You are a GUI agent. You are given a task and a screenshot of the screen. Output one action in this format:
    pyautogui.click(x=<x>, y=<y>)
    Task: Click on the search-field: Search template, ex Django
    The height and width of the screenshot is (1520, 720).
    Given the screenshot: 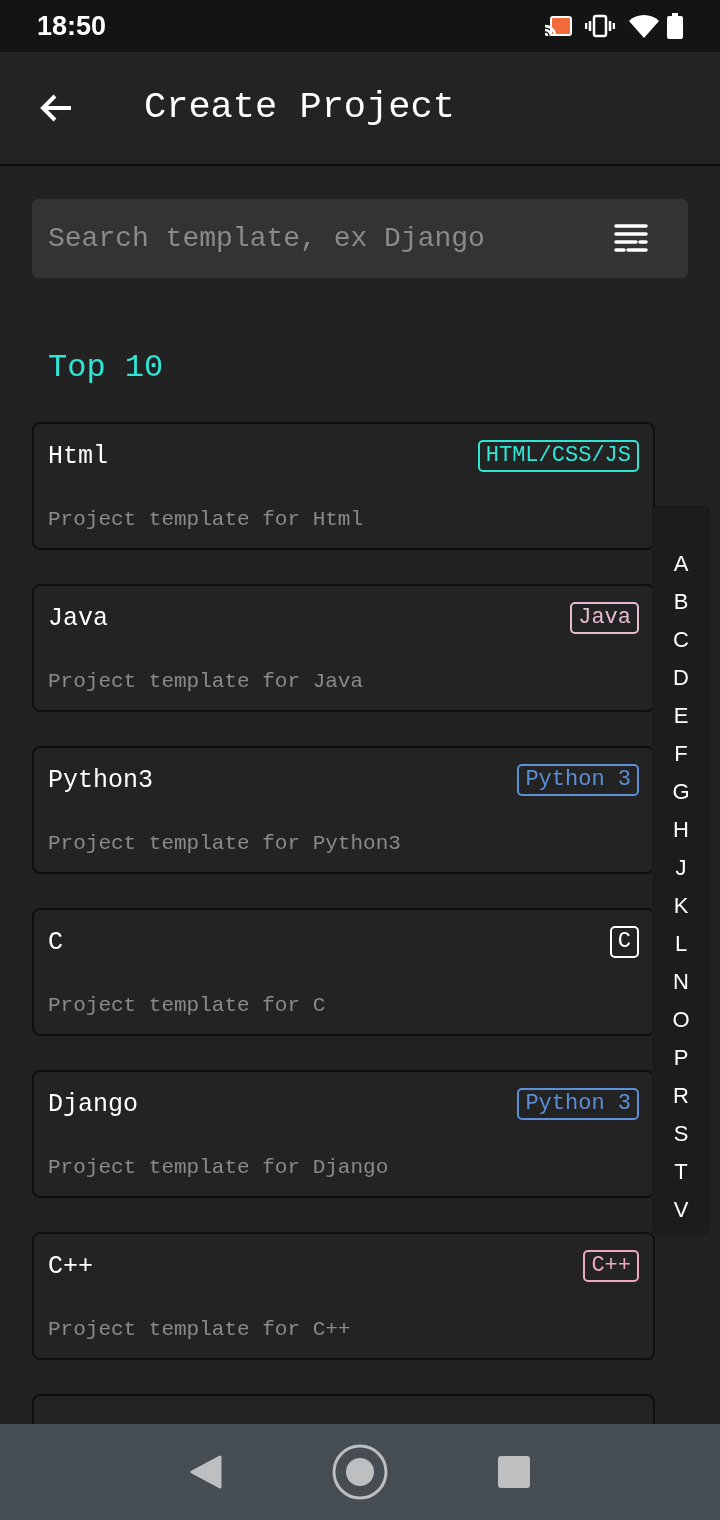 What is the action you would take?
    pyautogui.click(x=360, y=238)
    